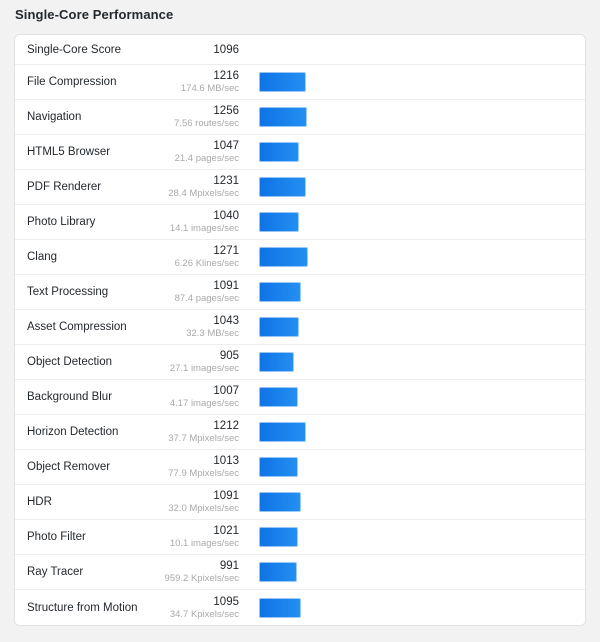 This screenshot has width=600, height=642. I want to click on table-row: PDF Renderer 1231 28.4 Mpixels/sec, so click(300, 187).